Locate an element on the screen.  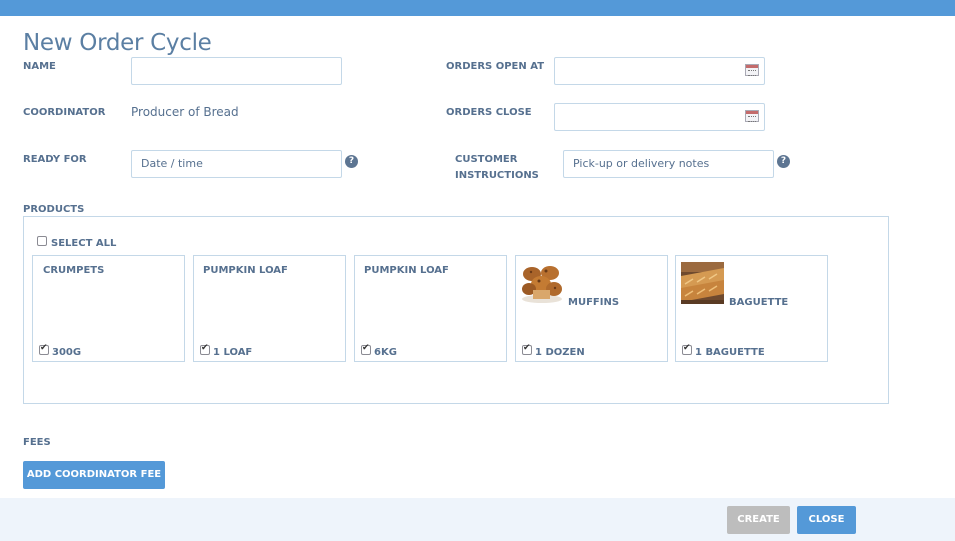
name-label: NAME is located at coordinates (39, 66).